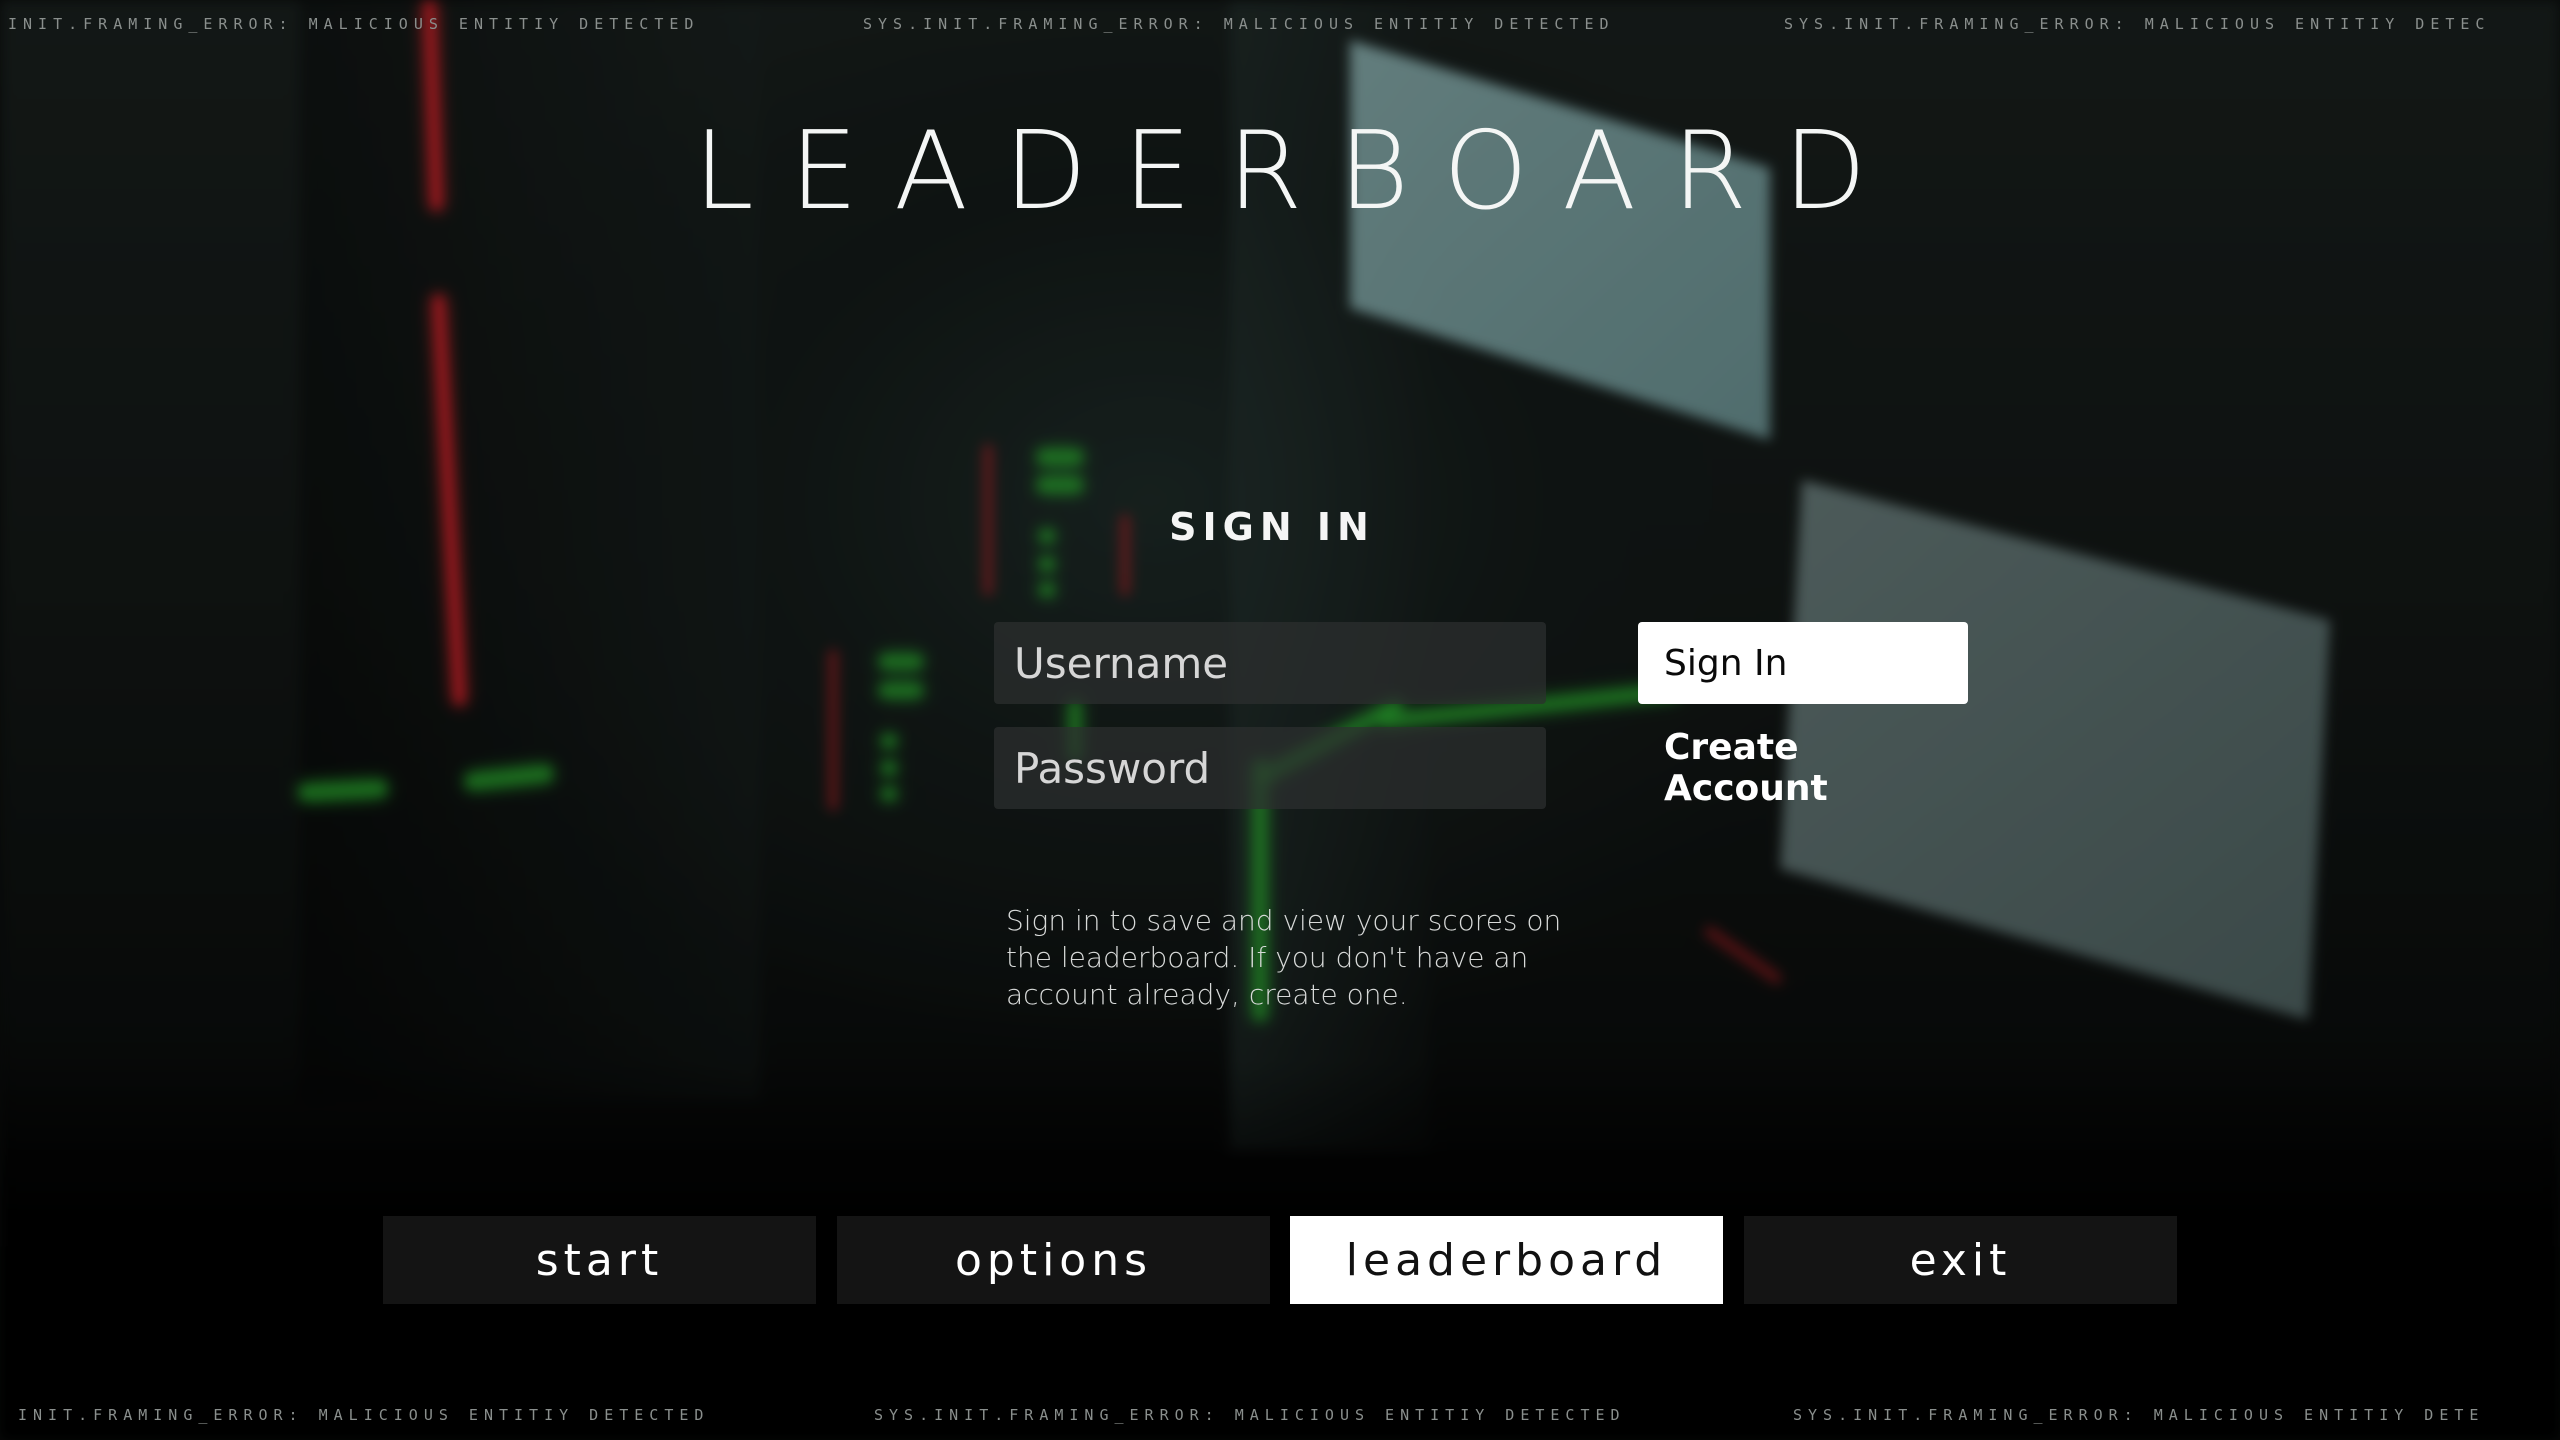  What do you see at coordinates (599, 1260) in the screenshot?
I see `nav-start-button: start` at bounding box center [599, 1260].